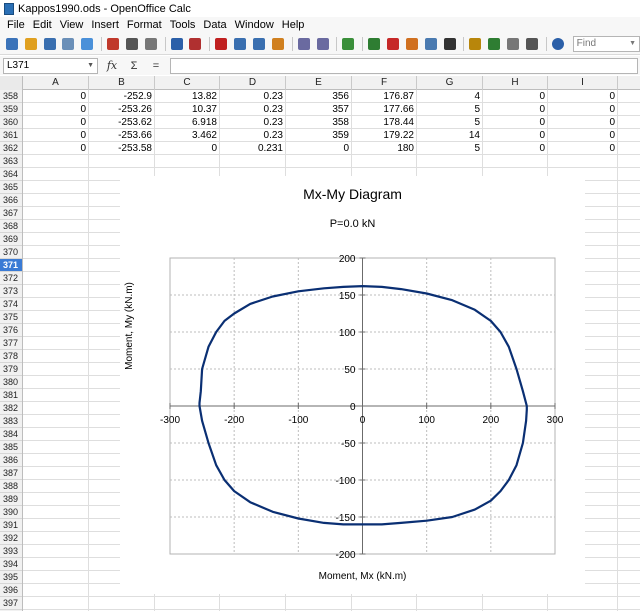  I want to click on column-header-h: H, so click(515, 83).